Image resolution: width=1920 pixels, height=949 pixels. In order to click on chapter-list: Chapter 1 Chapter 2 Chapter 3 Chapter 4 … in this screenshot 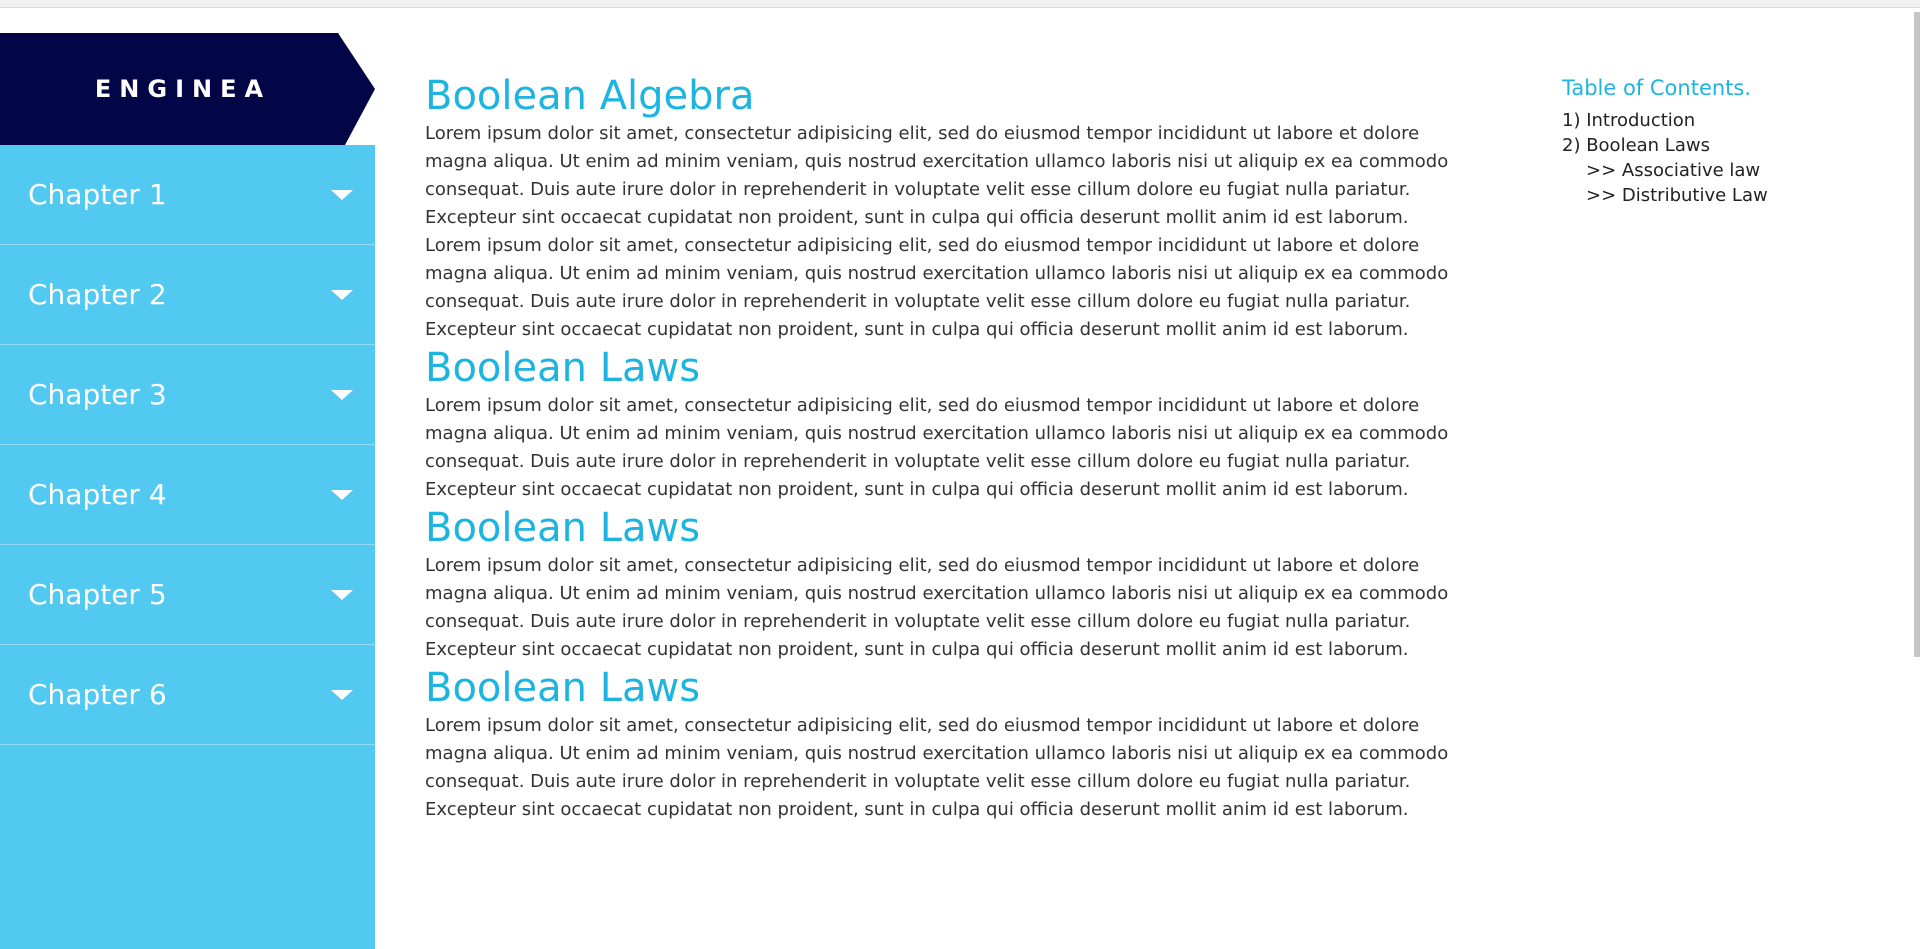, I will do `click(187, 445)`.